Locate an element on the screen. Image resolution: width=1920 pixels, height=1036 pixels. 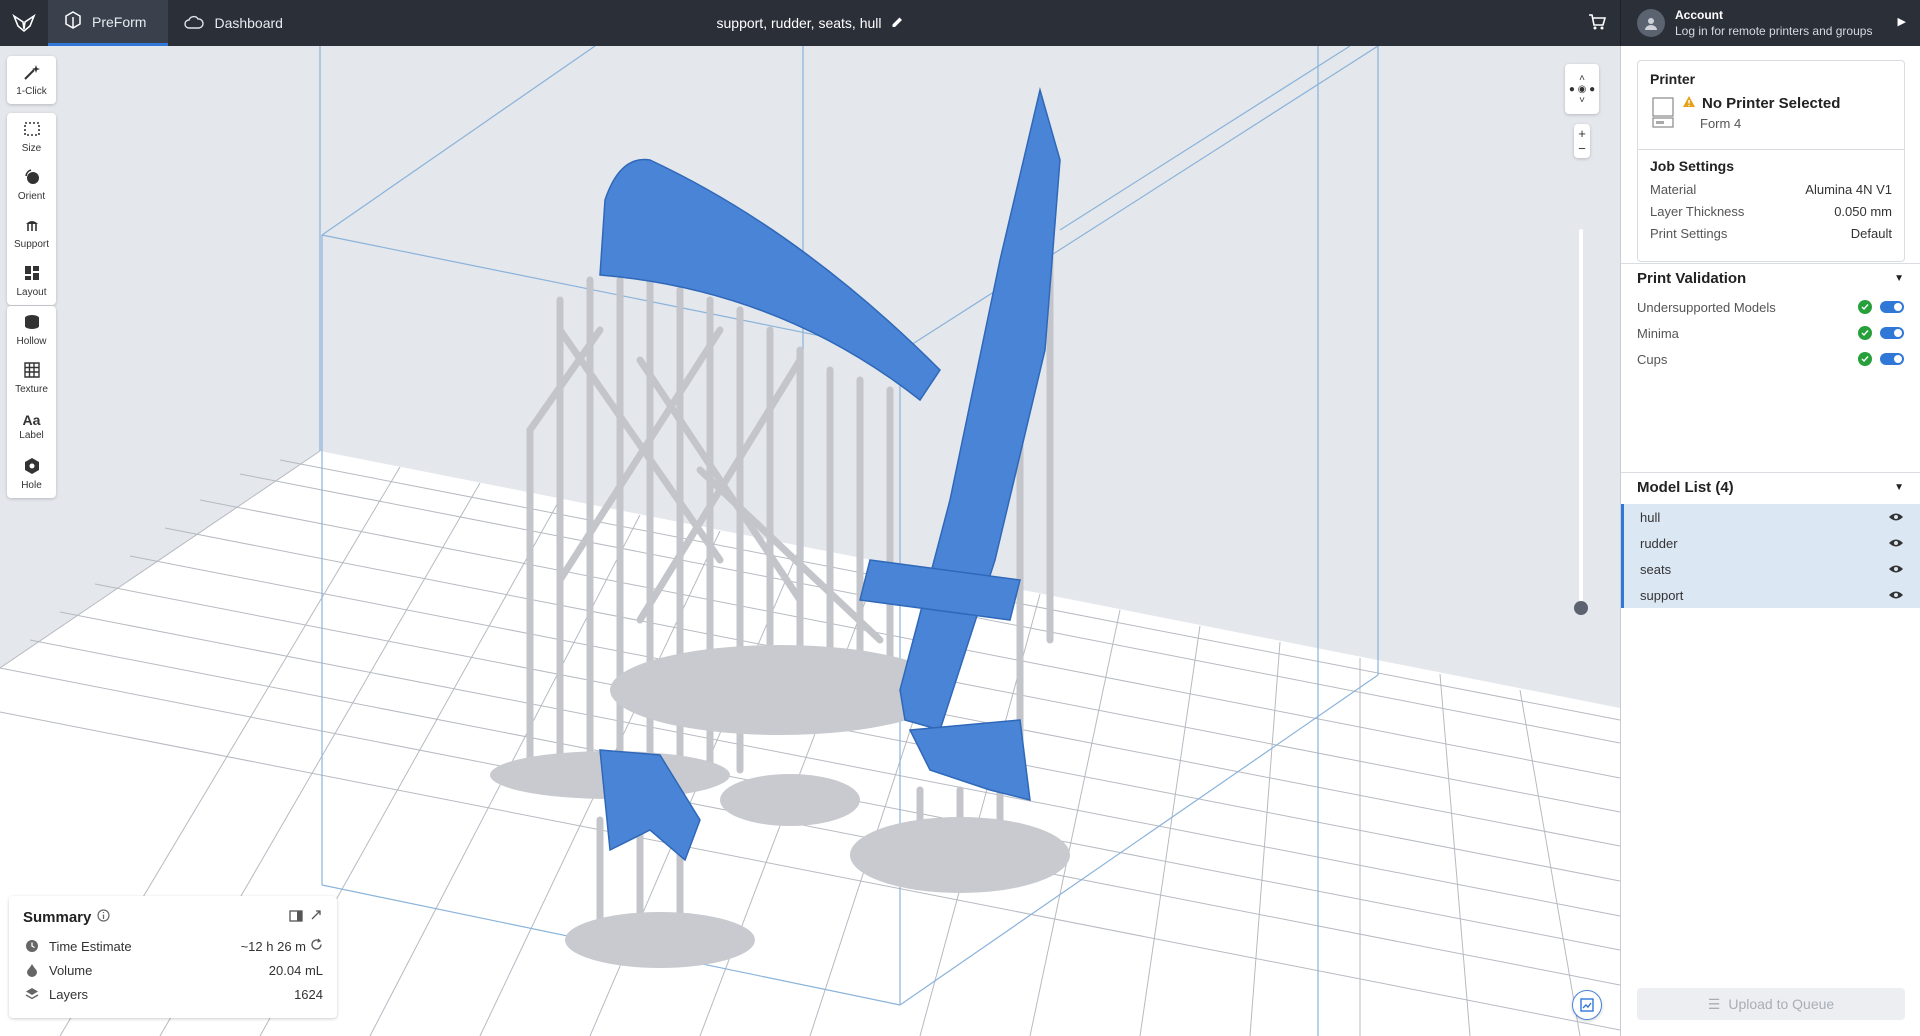
printer-model: Form 4 is located at coordinates (1721, 123).